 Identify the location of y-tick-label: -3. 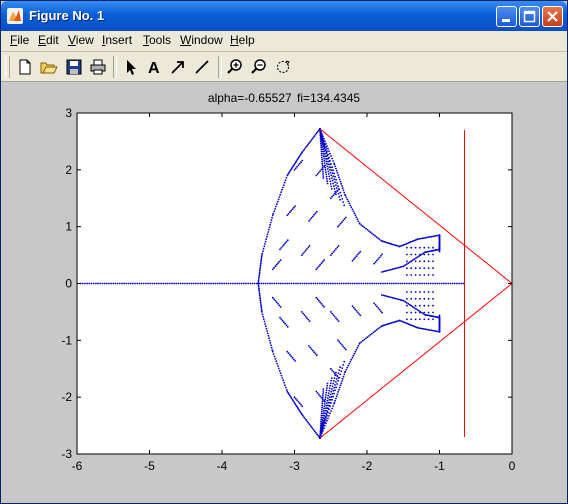
(66, 454).